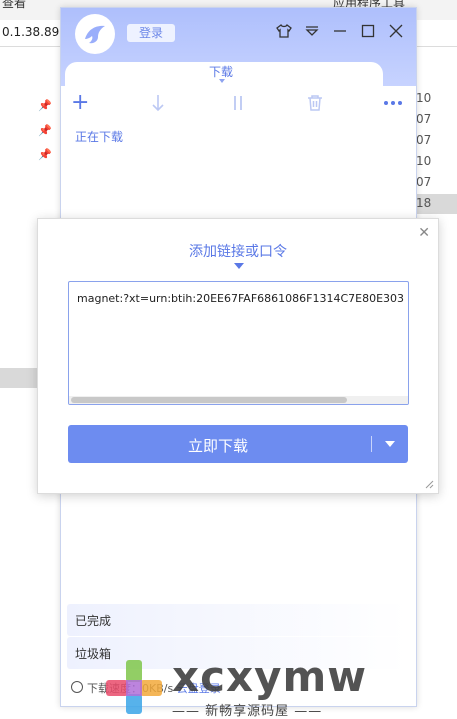  What do you see at coordinates (239, 266) in the screenshot?
I see `dialog-caret-icon` at bounding box center [239, 266].